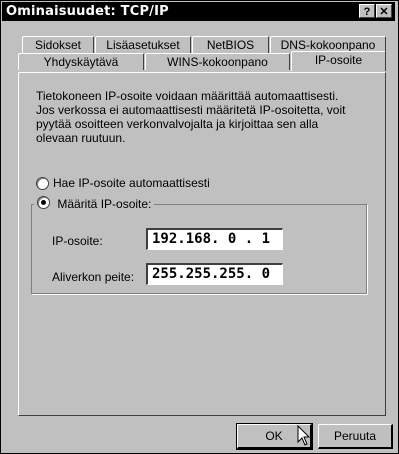 This screenshot has width=399, height=454. Describe the element at coordinates (77, 241) in the screenshot. I see `ip-address-label: IP-osoite:` at that location.